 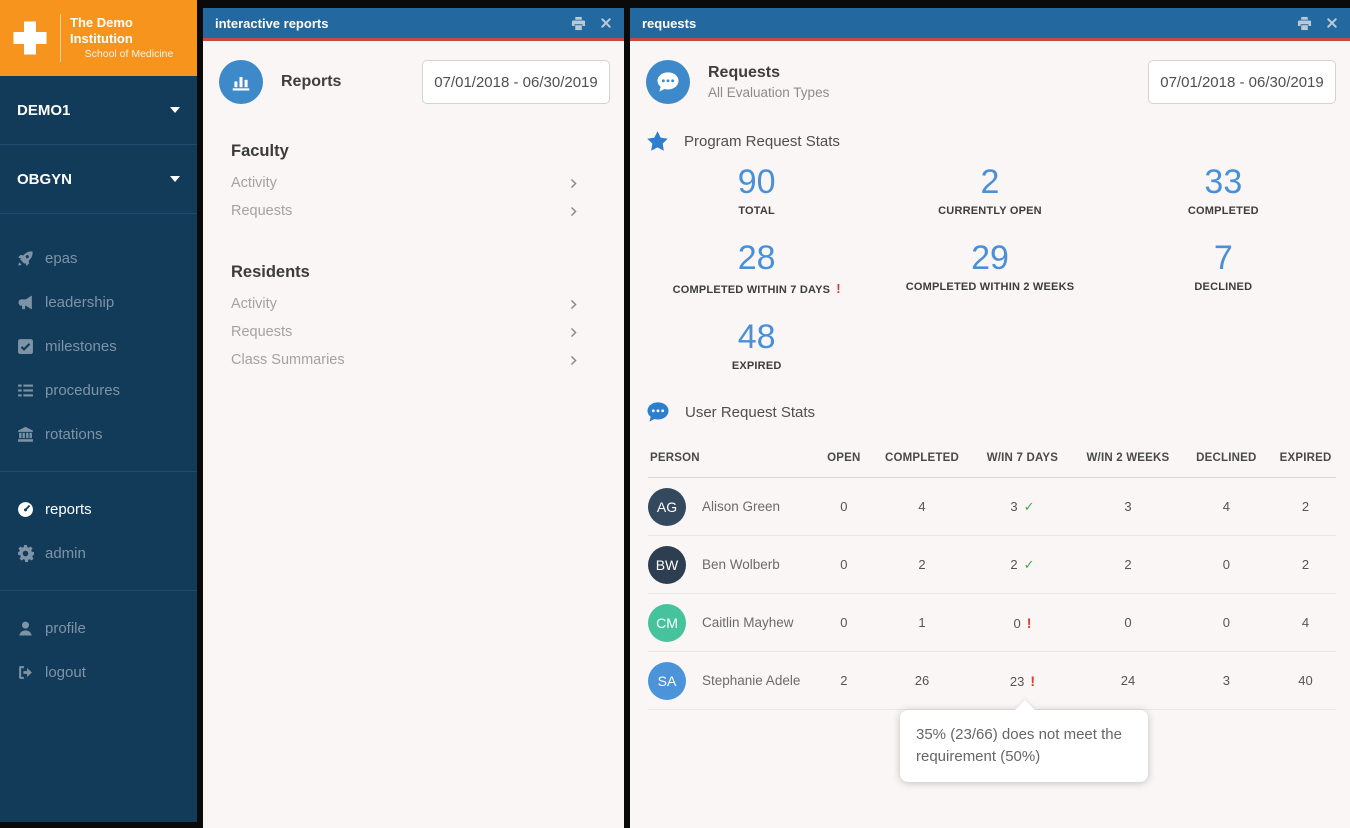 What do you see at coordinates (1305, 457) in the screenshot?
I see `col-expired: EXPIRED` at bounding box center [1305, 457].